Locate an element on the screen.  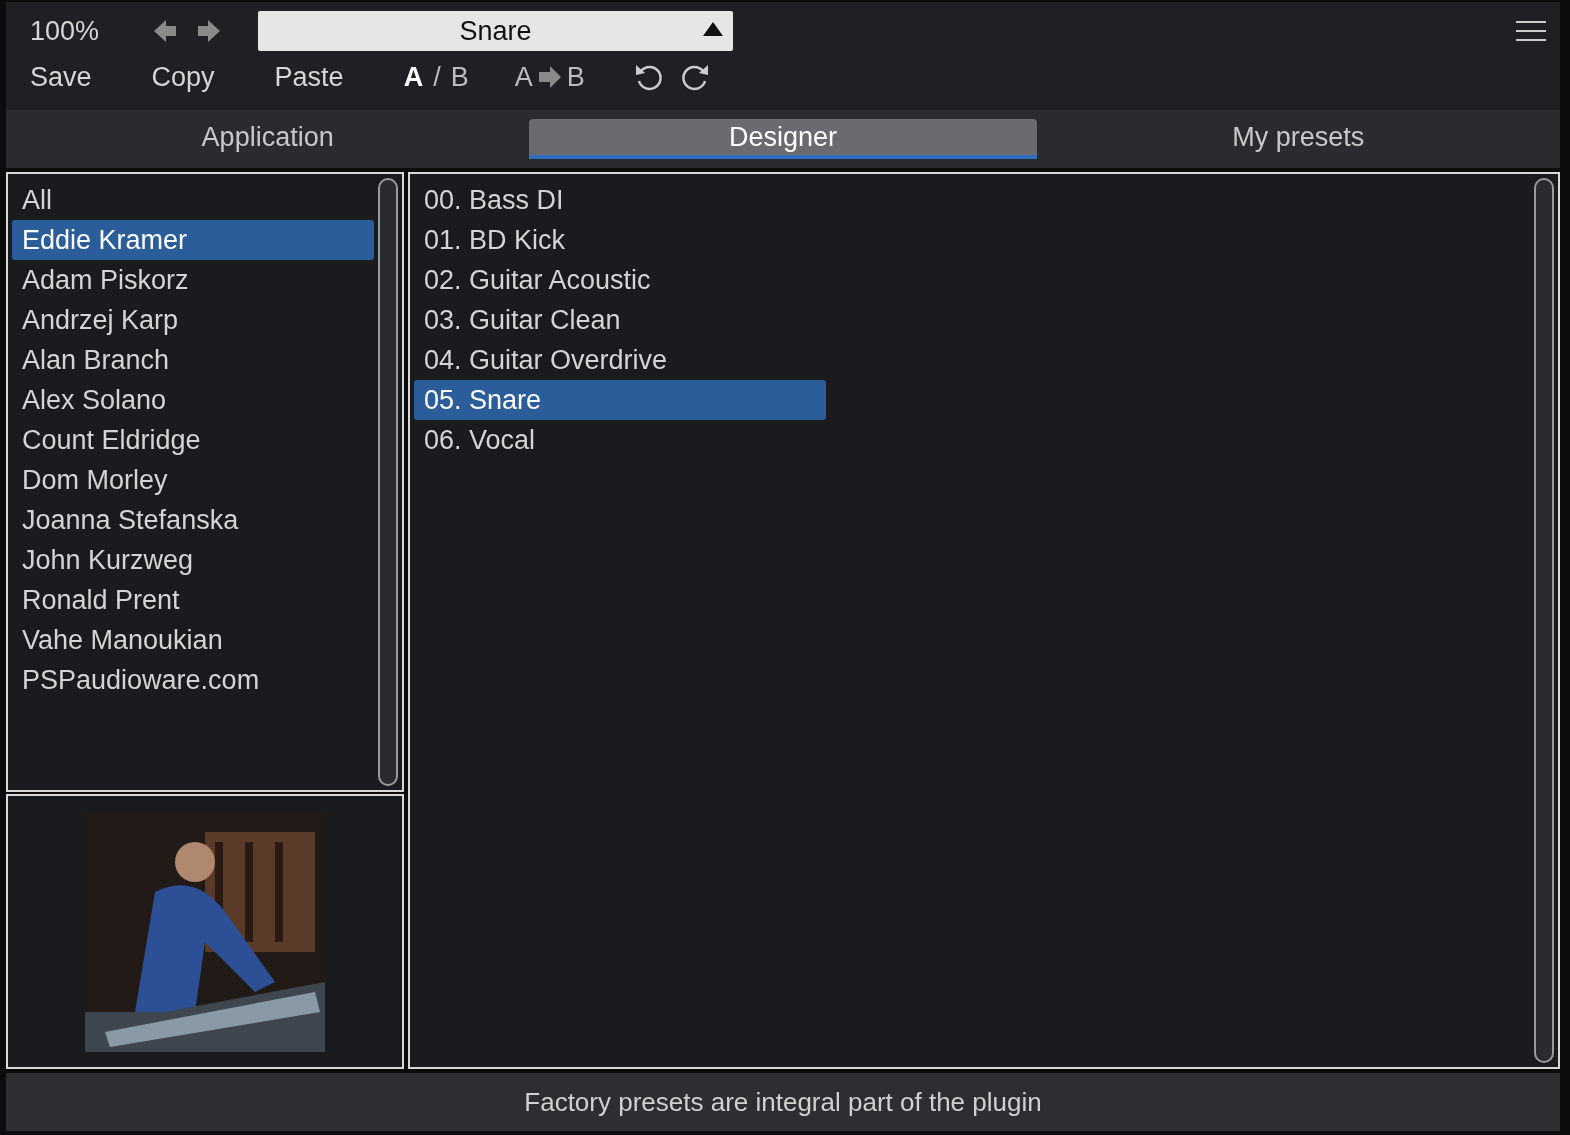
next-arrow-icon is located at coordinates (209, 31).